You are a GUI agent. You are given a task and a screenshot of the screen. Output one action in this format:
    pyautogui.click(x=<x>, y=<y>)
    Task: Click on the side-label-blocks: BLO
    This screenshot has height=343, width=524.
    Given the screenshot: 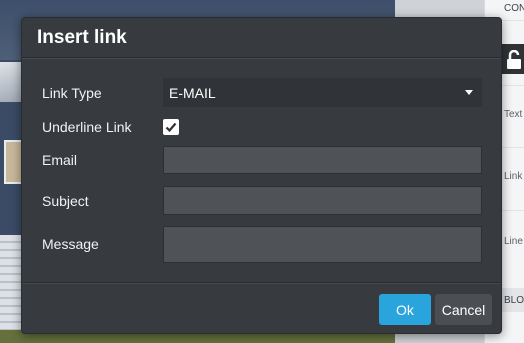 What is the action you would take?
    pyautogui.click(x=514, y=300)
    